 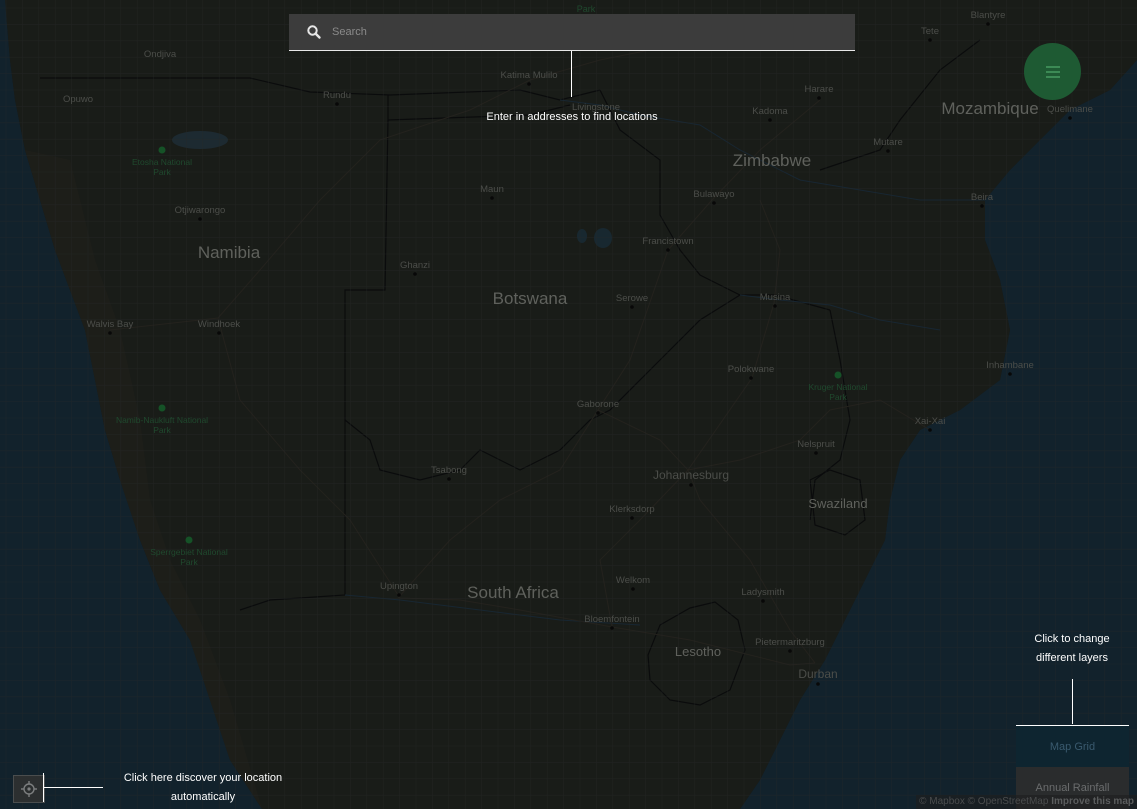 I want to click on layer-button-map-grid: Map Grid, so click(x=1072, y=746).